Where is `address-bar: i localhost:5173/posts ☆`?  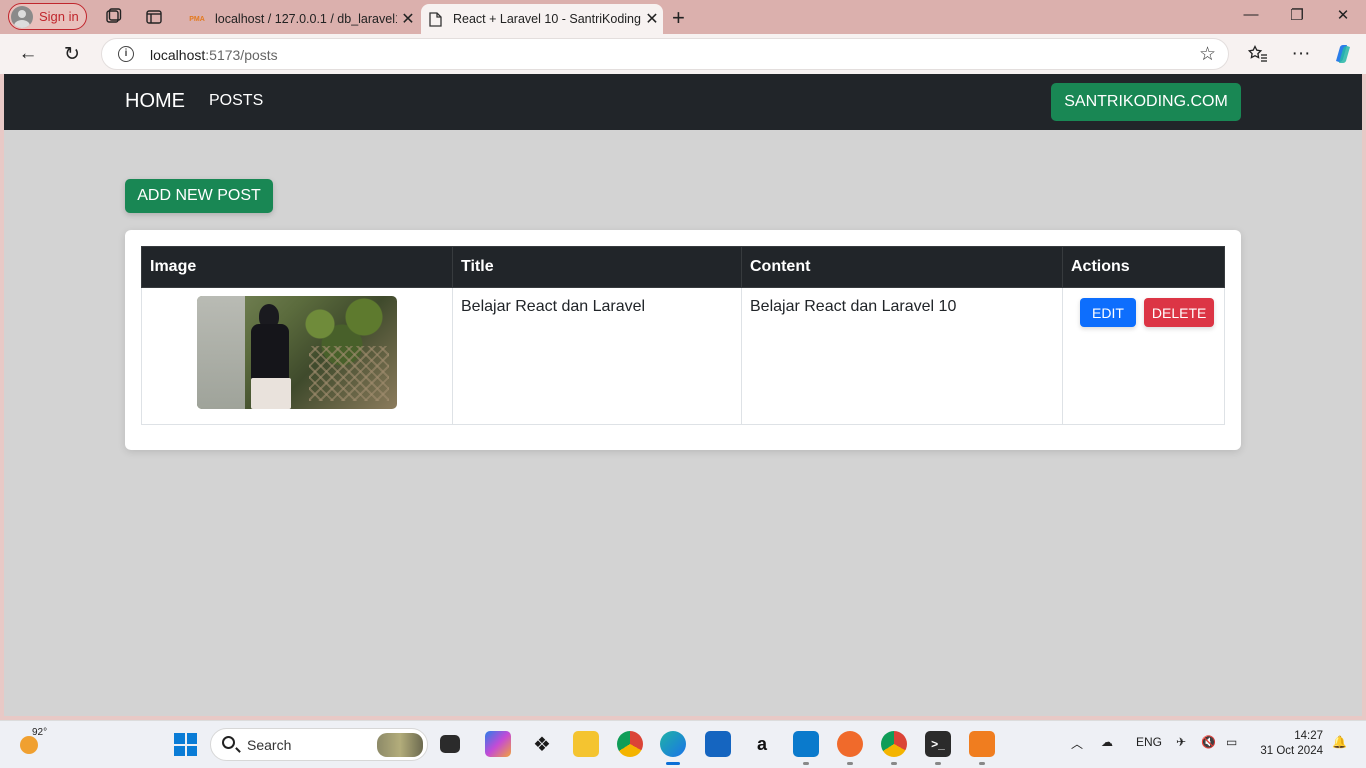 address-bar: i localhost:5173/posts ☆ is located at coordinates (665, 54).